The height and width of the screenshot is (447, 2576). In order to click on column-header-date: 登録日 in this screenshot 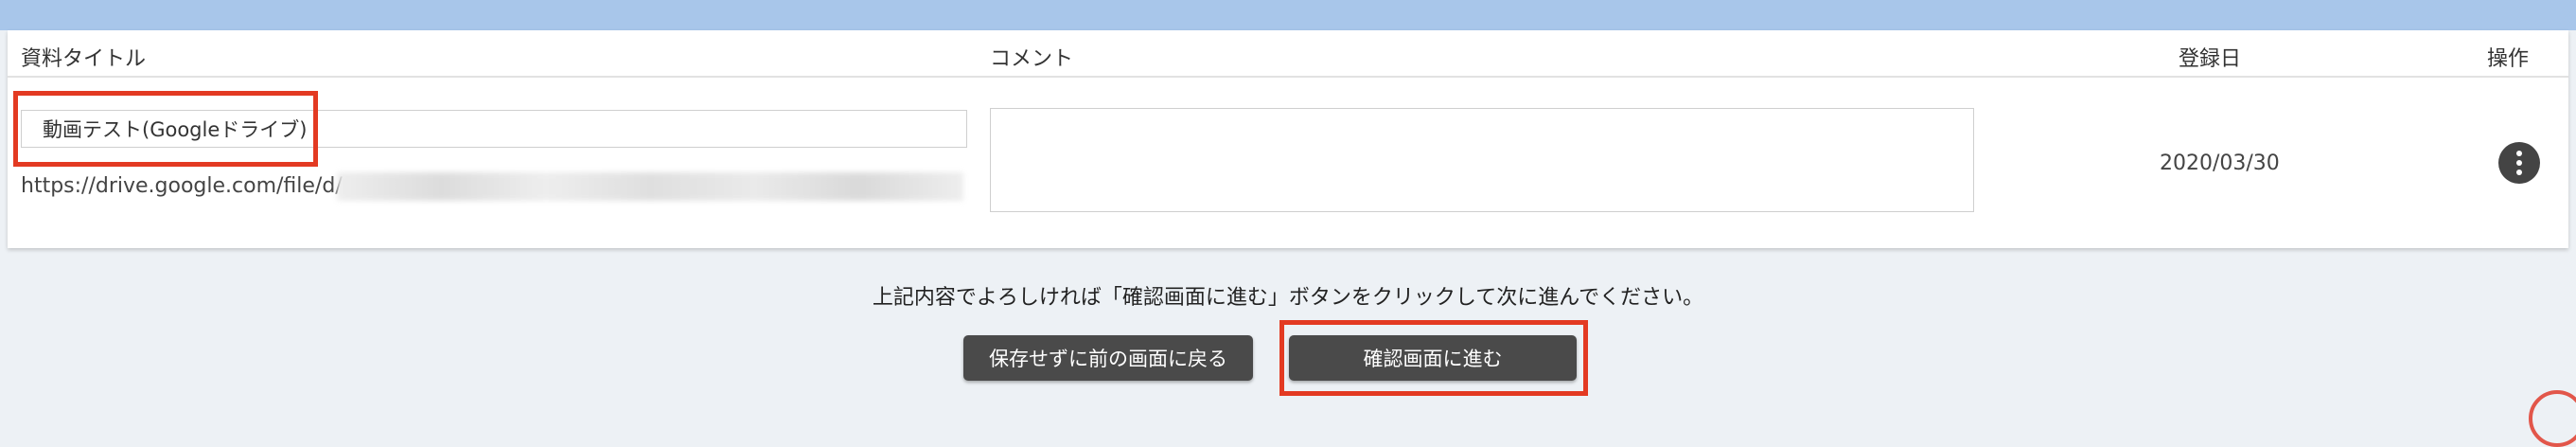, I will do `click(2210, 59)`.